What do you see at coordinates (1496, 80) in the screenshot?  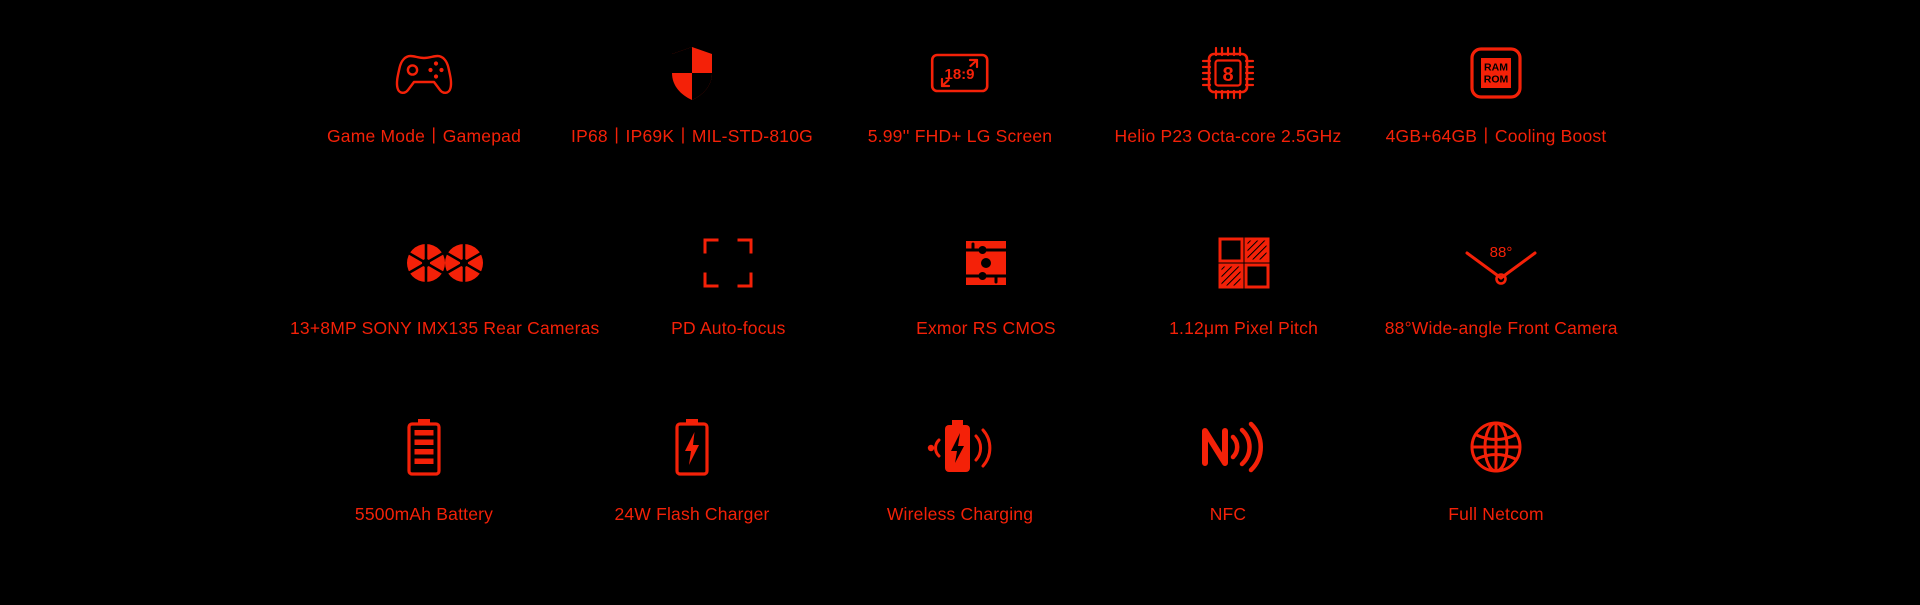 I see `rom-text: ROM` at bounding box center [1496, 80].